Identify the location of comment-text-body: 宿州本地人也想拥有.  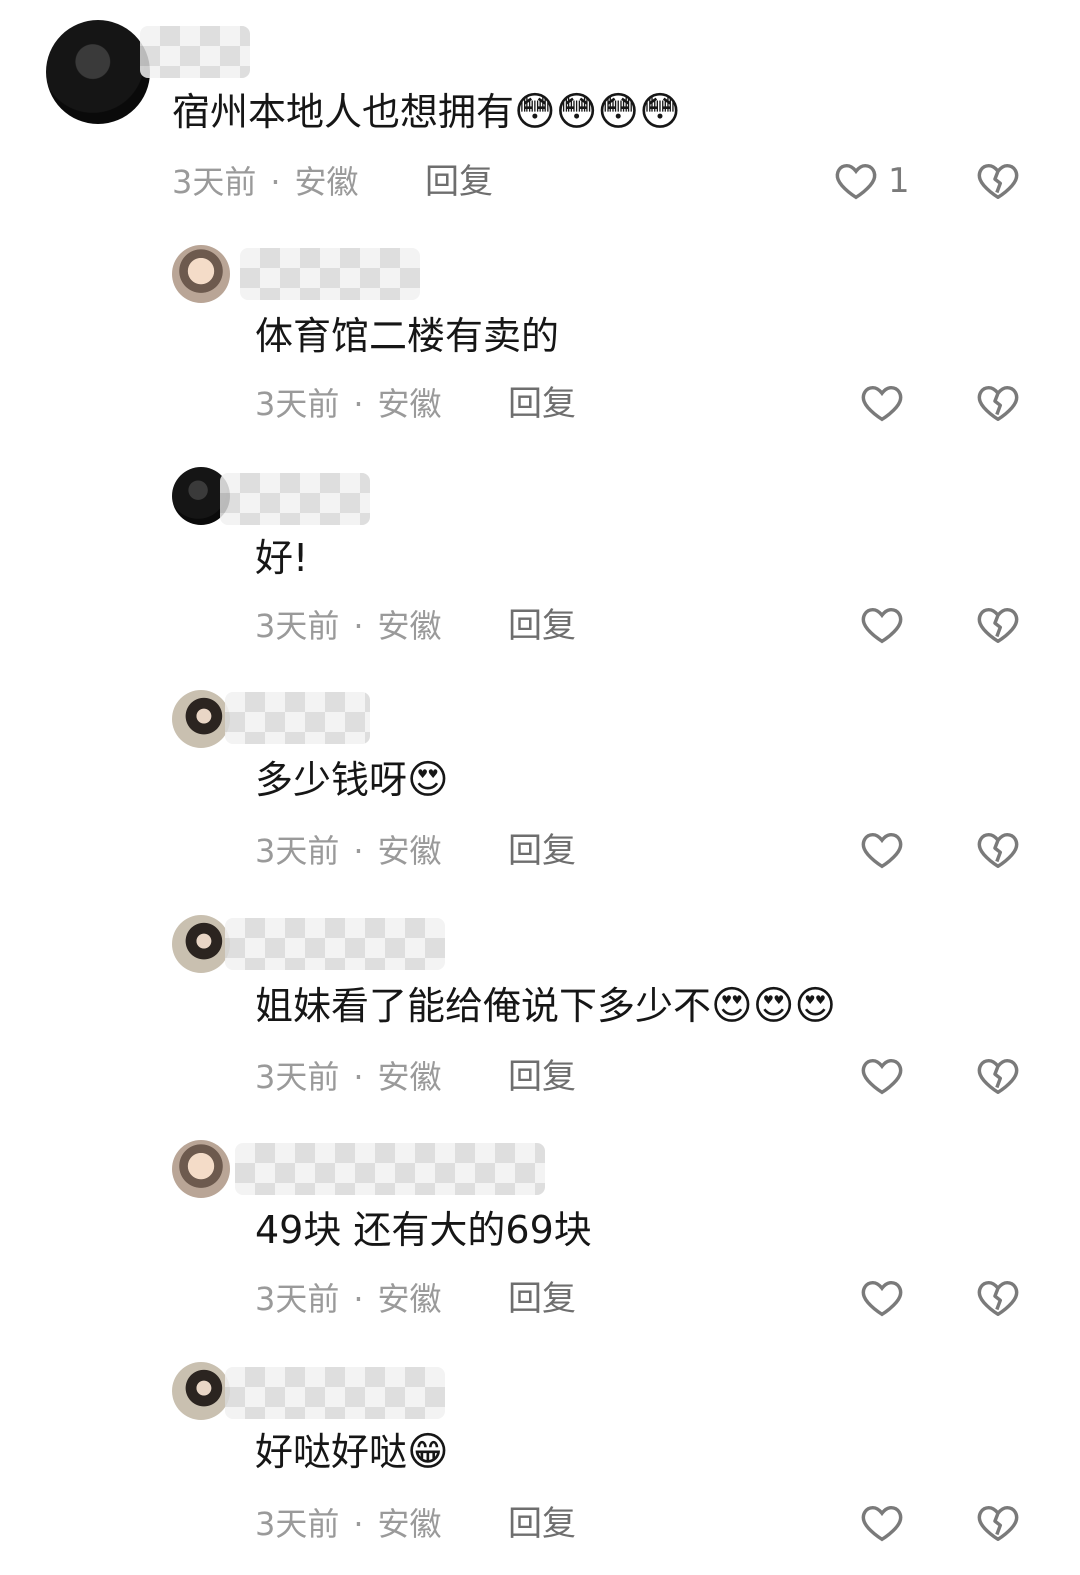
(343, 112).